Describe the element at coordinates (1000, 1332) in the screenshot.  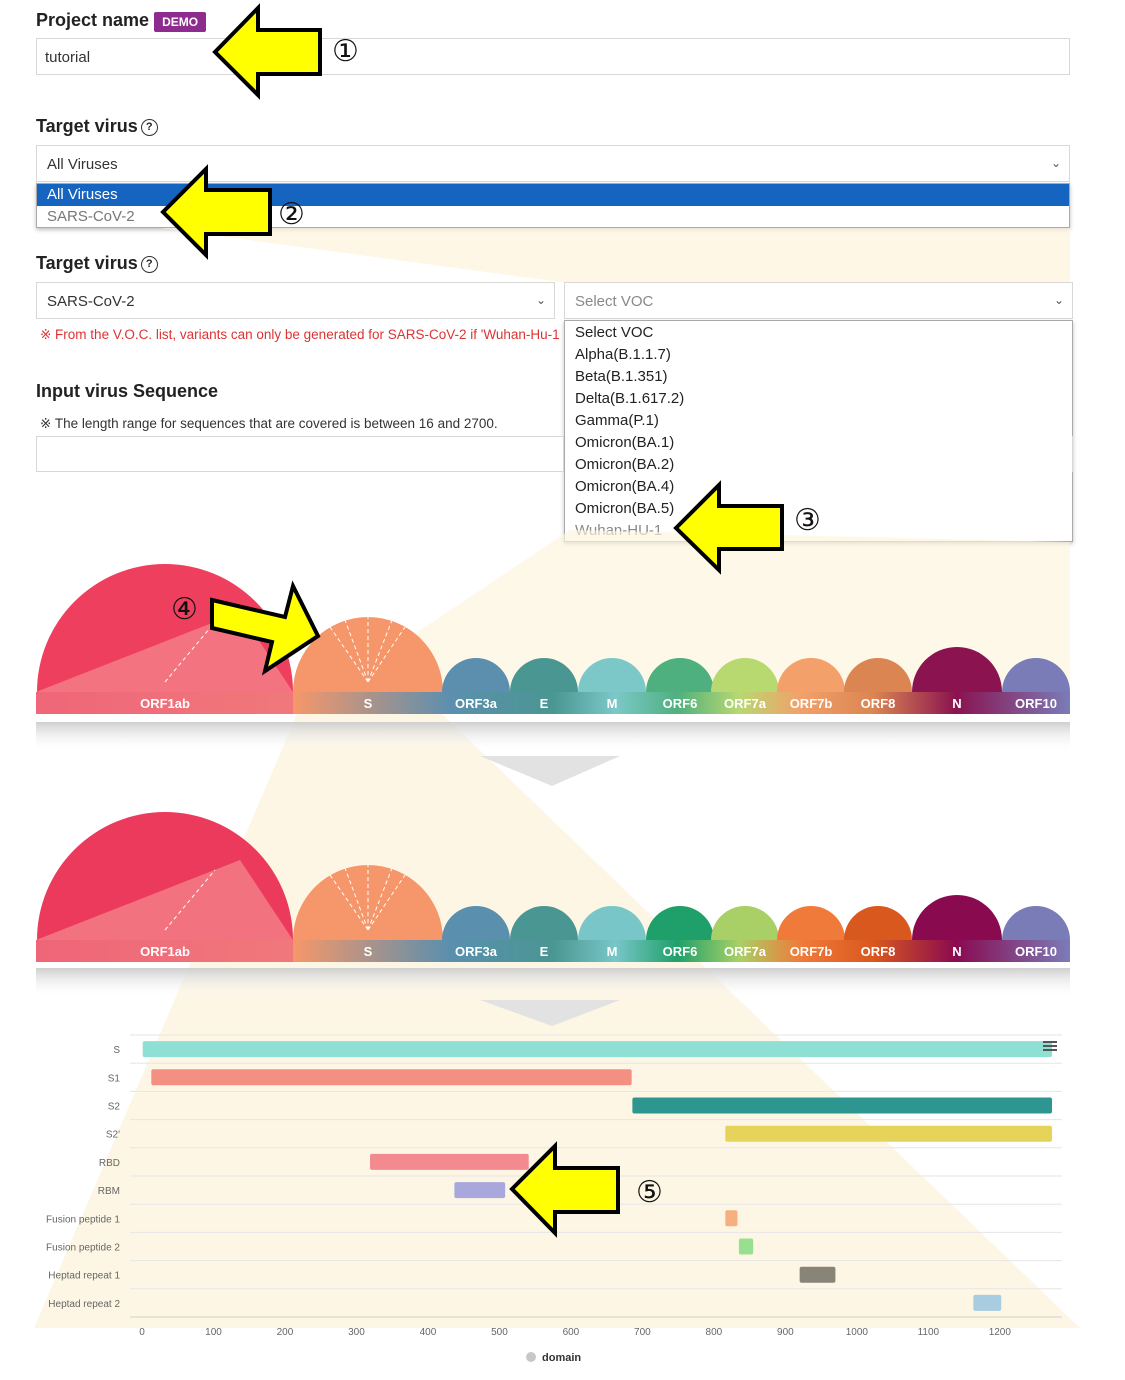
I see `x-tick-label: 1200` at that location.